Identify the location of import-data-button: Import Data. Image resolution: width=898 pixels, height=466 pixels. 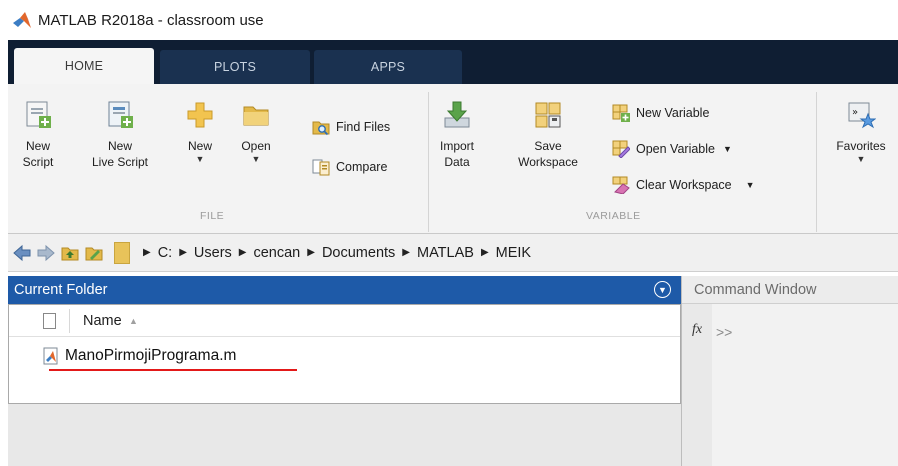
(457, 135).